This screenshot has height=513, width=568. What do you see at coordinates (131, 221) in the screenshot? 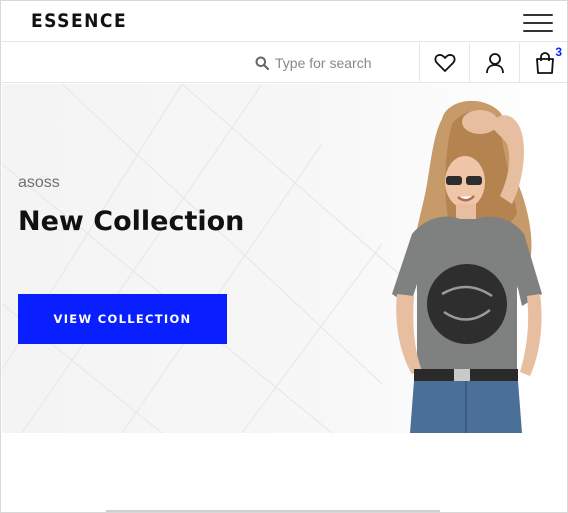
I see `hero-title: New Collection` at bounding box center [131, 221].